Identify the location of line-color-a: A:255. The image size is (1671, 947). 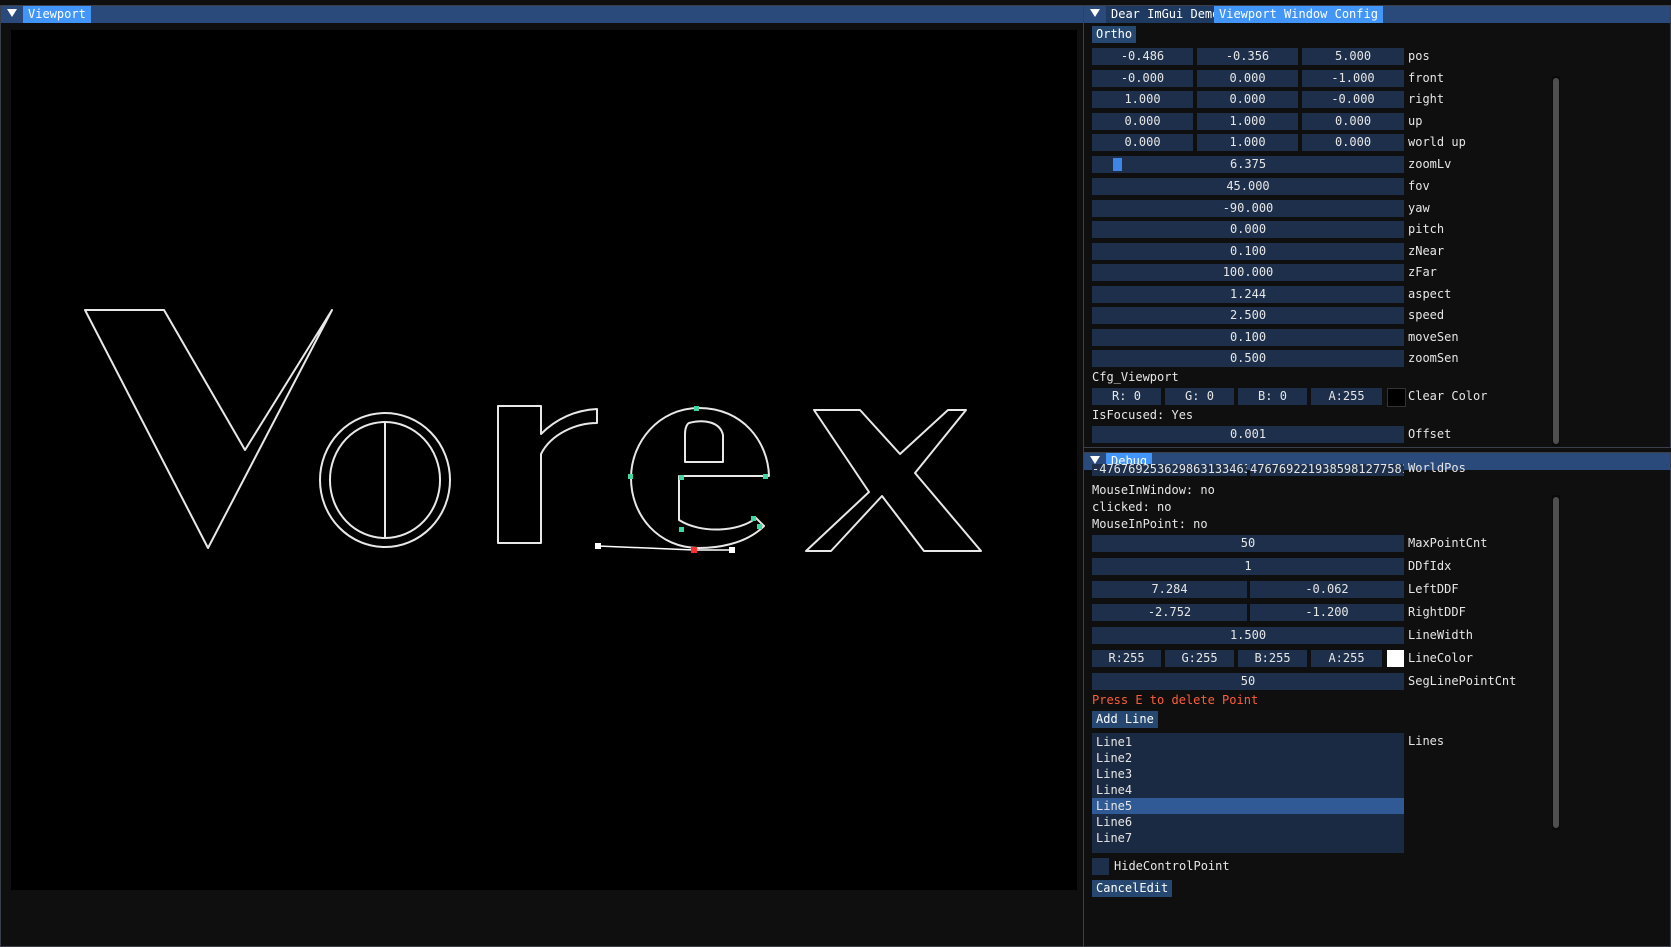
(1346, 658).